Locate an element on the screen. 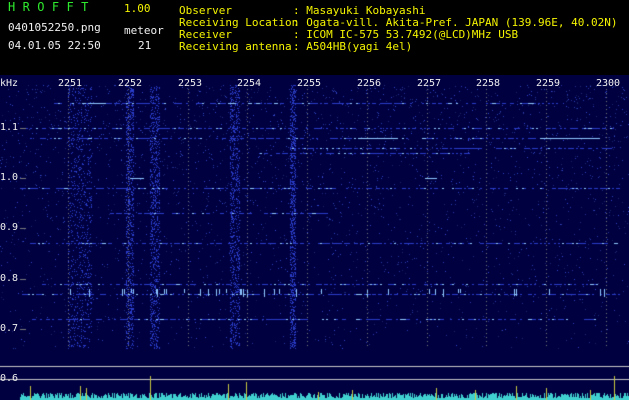  observation-datetime: 04.01.05 22:50 is located at coordinates (54, 45).